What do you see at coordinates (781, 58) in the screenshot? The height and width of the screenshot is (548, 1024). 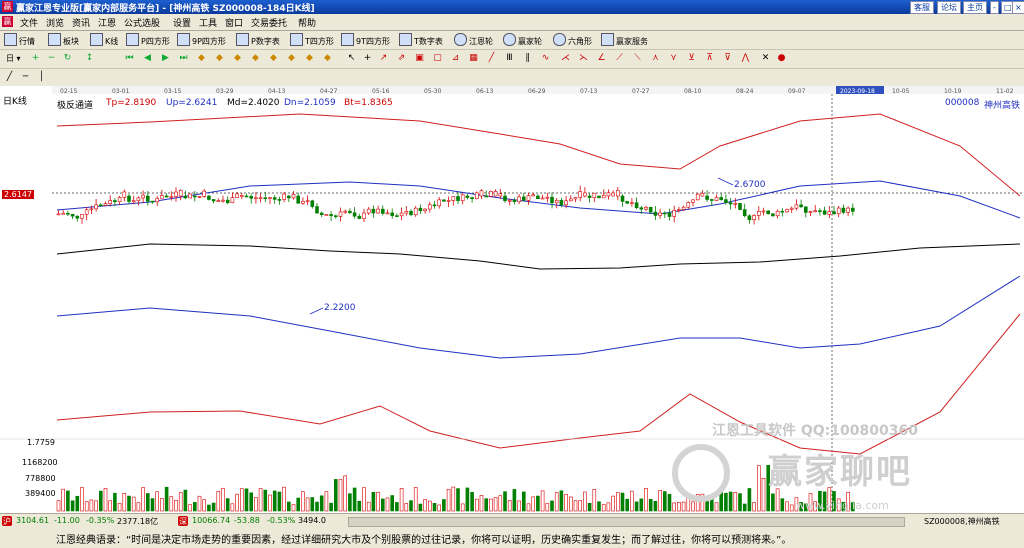 I see `color-icon: ●` at bounding box center [781, 58].